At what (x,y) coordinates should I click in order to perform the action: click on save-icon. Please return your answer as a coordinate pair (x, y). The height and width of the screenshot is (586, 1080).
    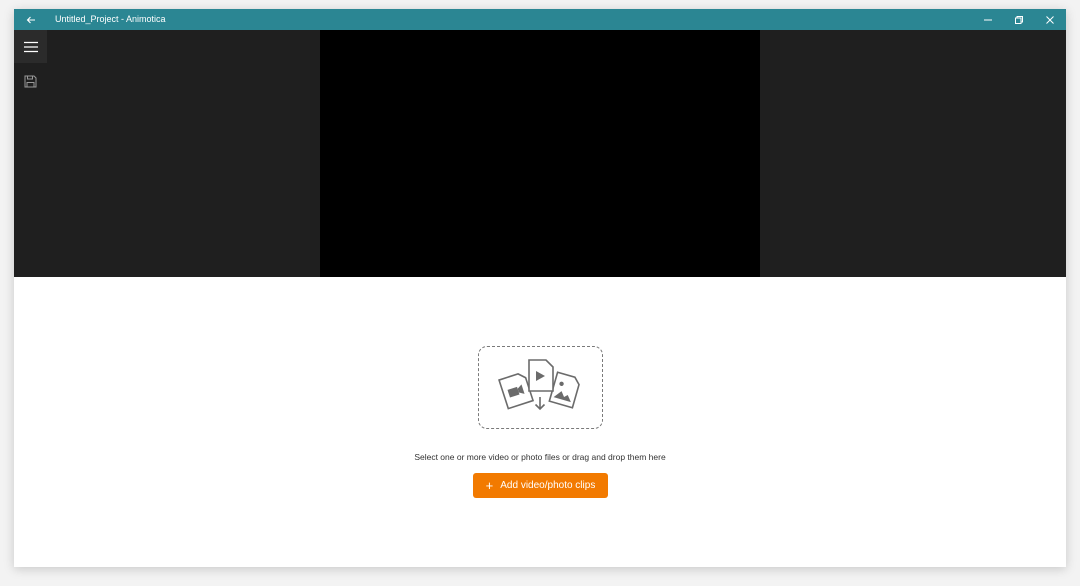
    Looking at the image, I should click on (30, 81).